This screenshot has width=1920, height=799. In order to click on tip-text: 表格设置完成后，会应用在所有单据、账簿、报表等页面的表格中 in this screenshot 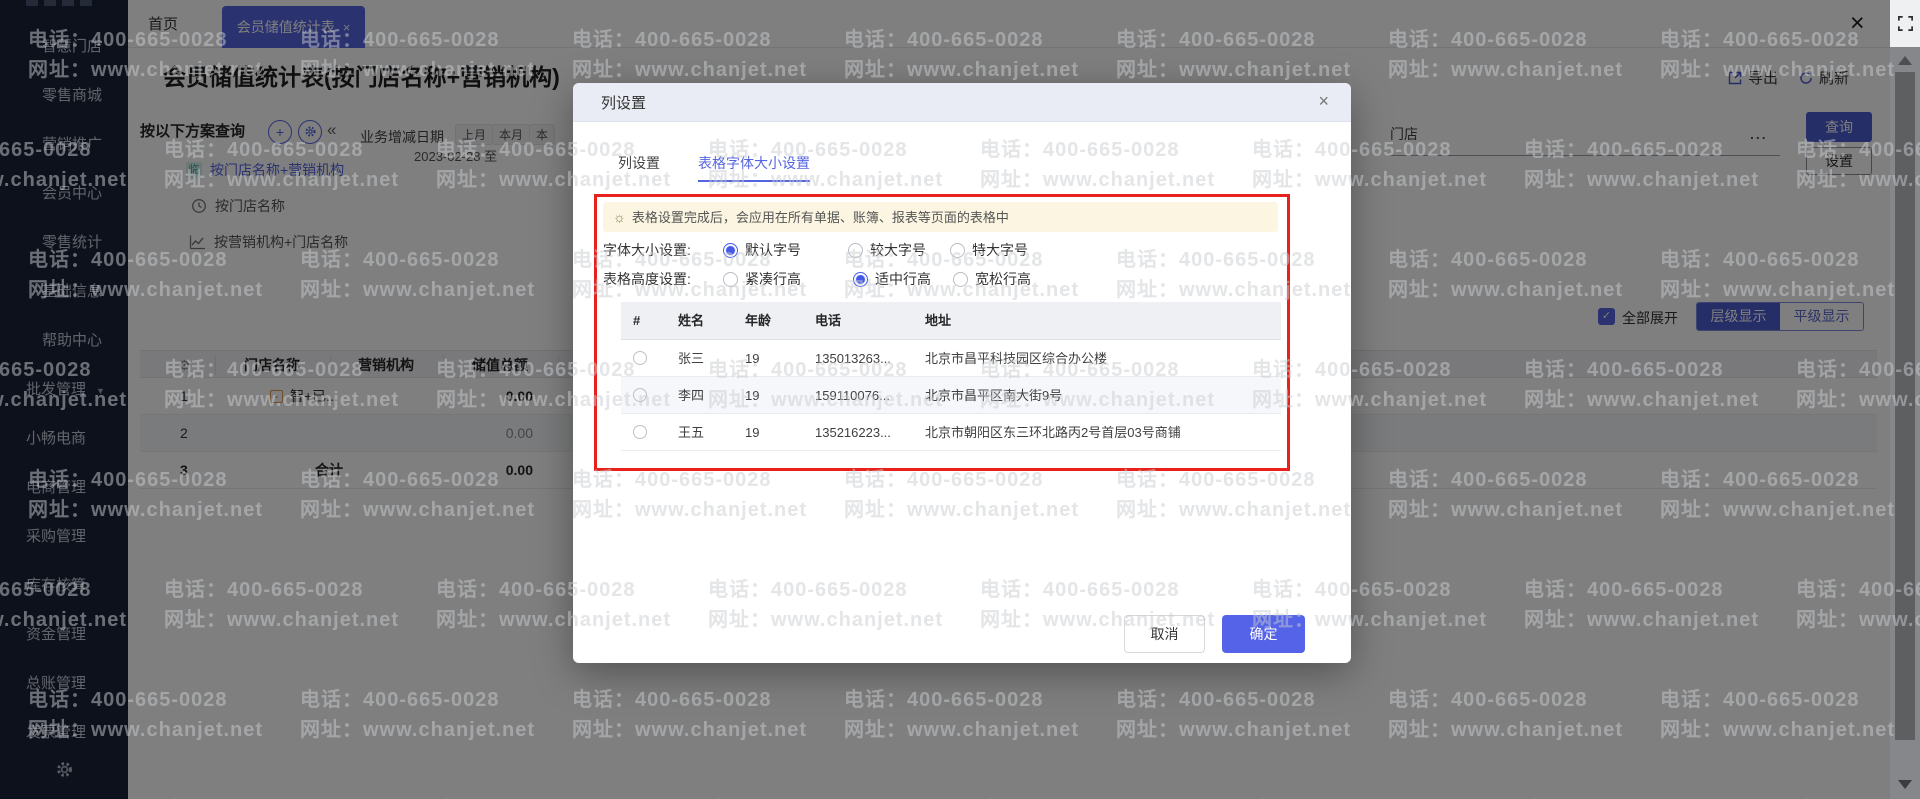, I will do `click(820, 217)`.